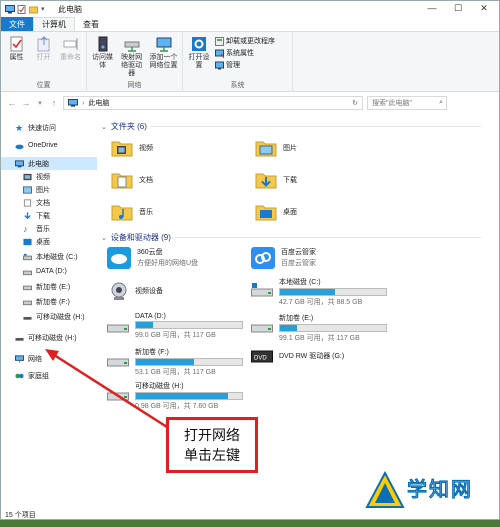  Describe the element at coordinates (276, 212) in the screenshot. I see `folder-desktop: 桌面` at that location.